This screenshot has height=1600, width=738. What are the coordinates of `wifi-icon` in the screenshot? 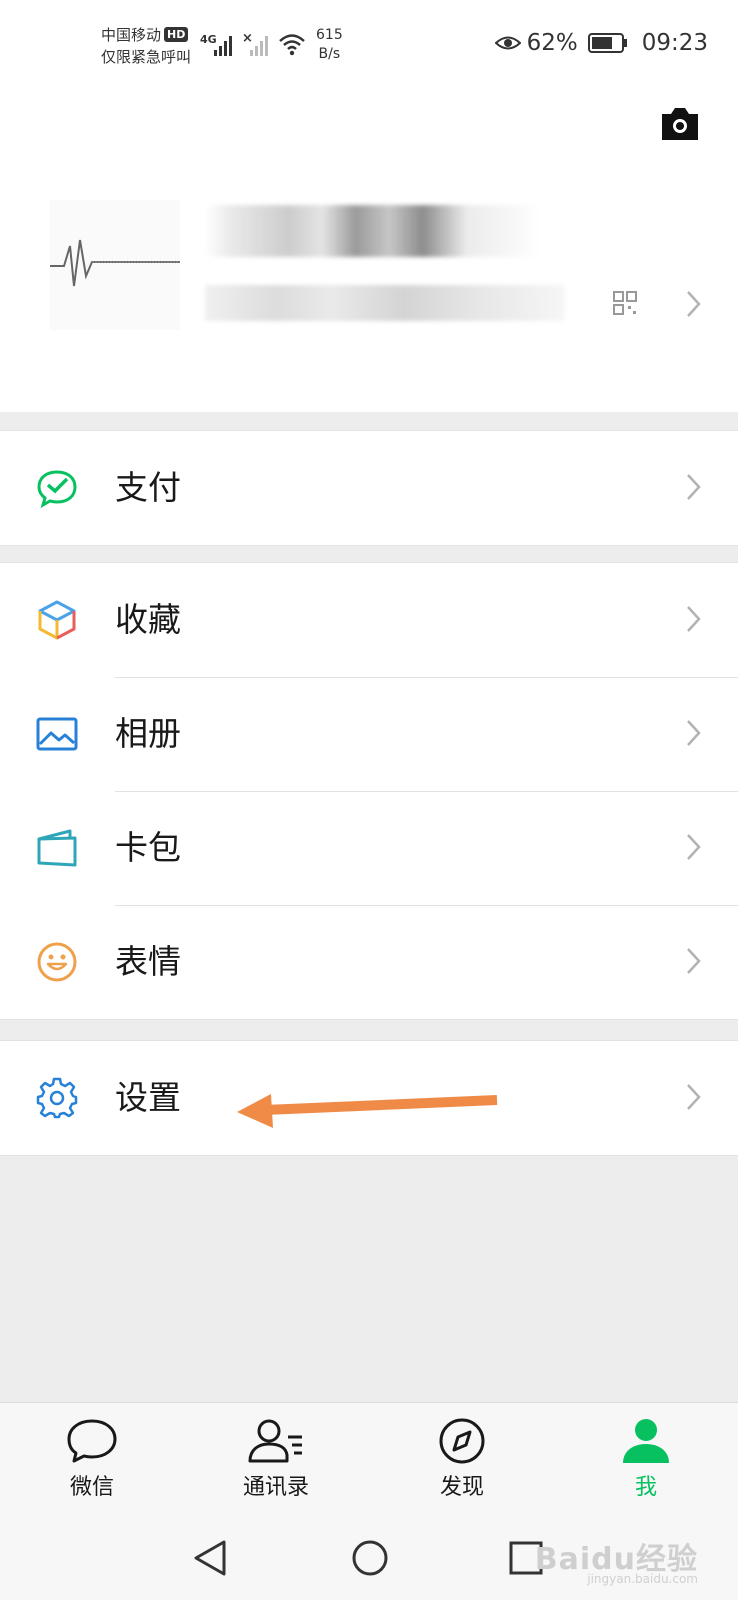 It's located at (292, 45).